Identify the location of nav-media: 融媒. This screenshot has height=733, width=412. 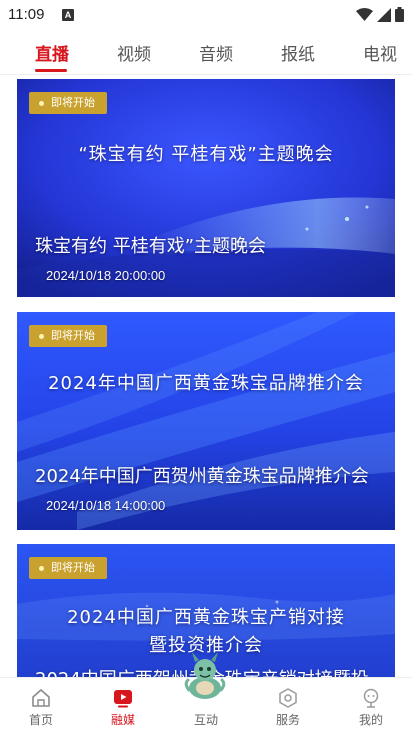
(123, 705).